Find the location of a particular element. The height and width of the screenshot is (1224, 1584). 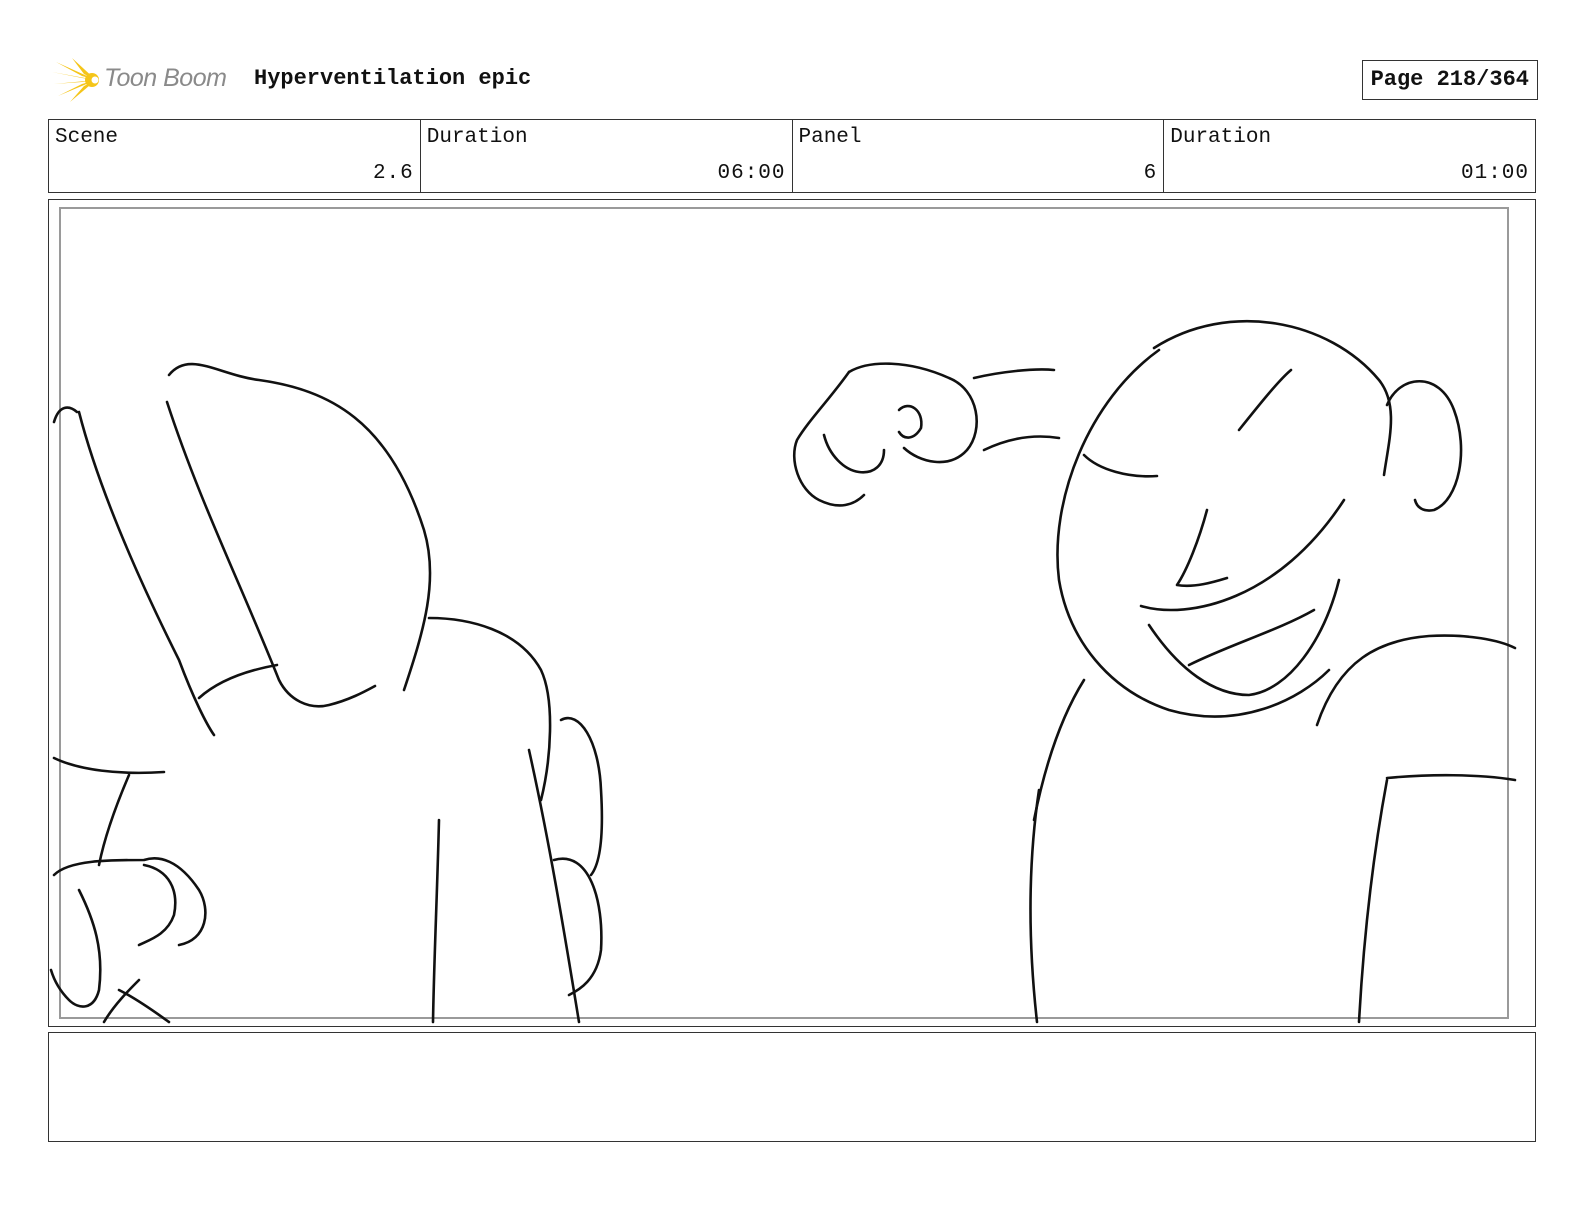

right-character-fist-thumb is located at coordinates (910, 421).